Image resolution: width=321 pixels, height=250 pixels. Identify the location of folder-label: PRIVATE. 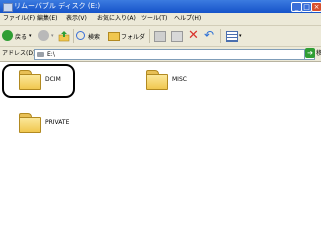
(57, 122).